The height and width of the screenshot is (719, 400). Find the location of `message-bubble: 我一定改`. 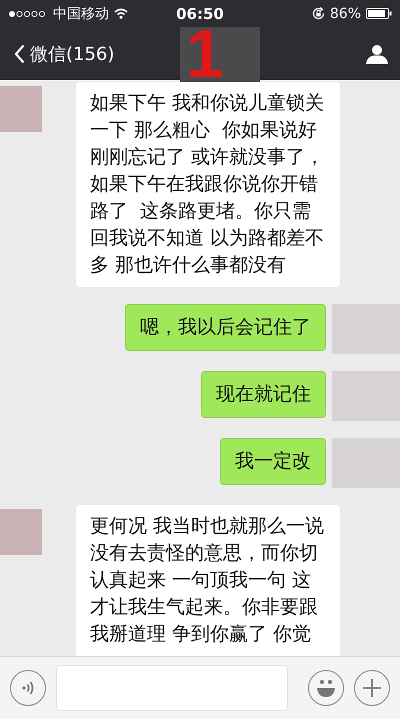

message-bubble: 我一定改 is located at coordinates (273, 461).